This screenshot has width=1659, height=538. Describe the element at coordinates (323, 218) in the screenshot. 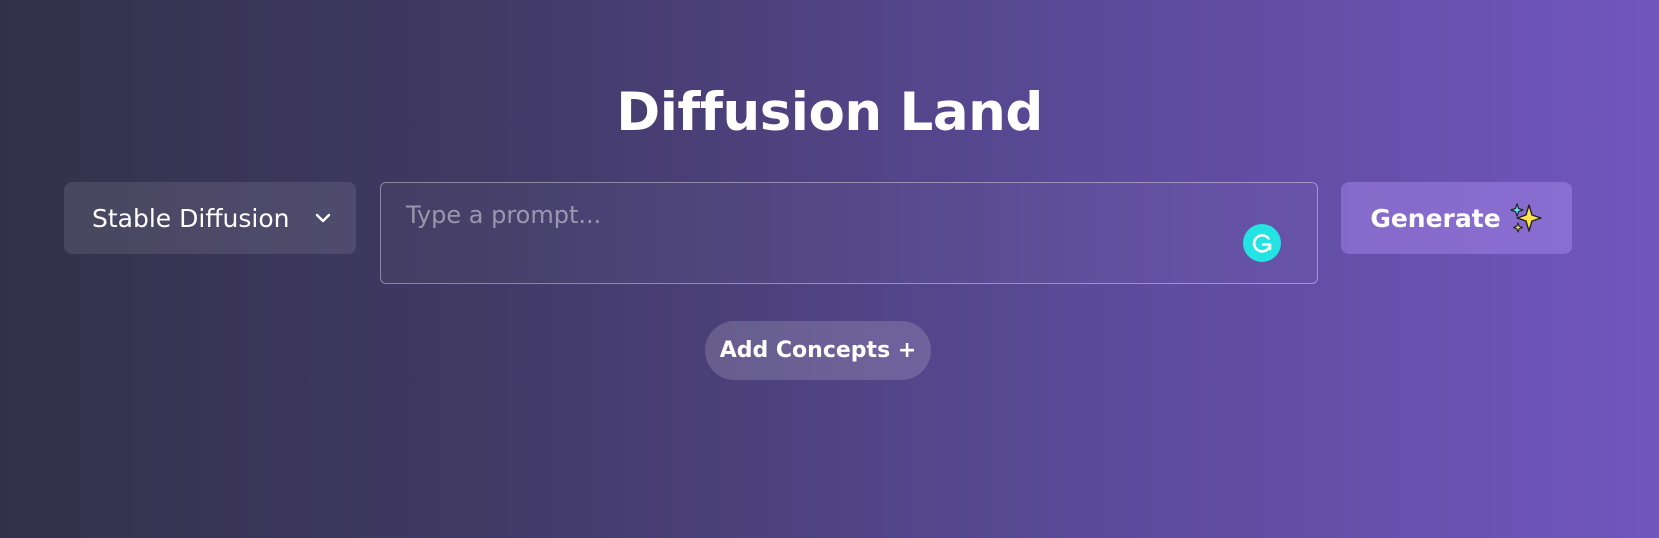

I see `chevron-down-icon` at that location.